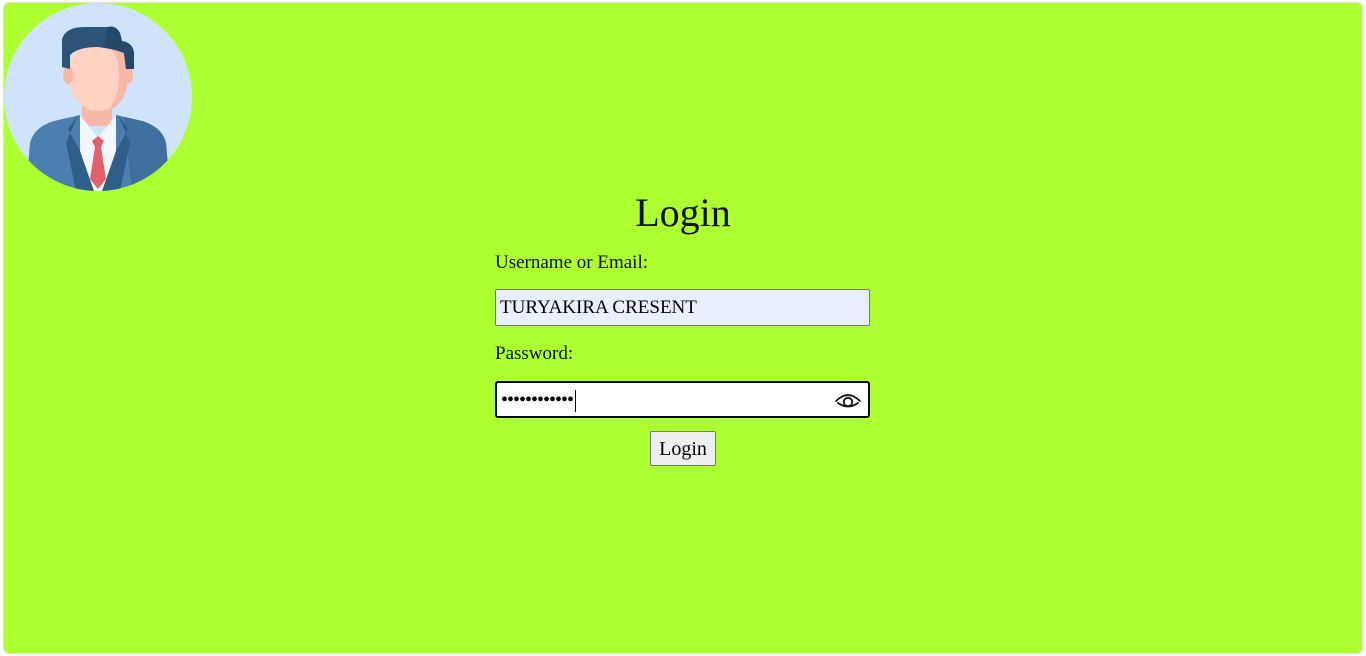  I want to click on username-input: TURYAKIRA CRESENT, so click(682, 307).